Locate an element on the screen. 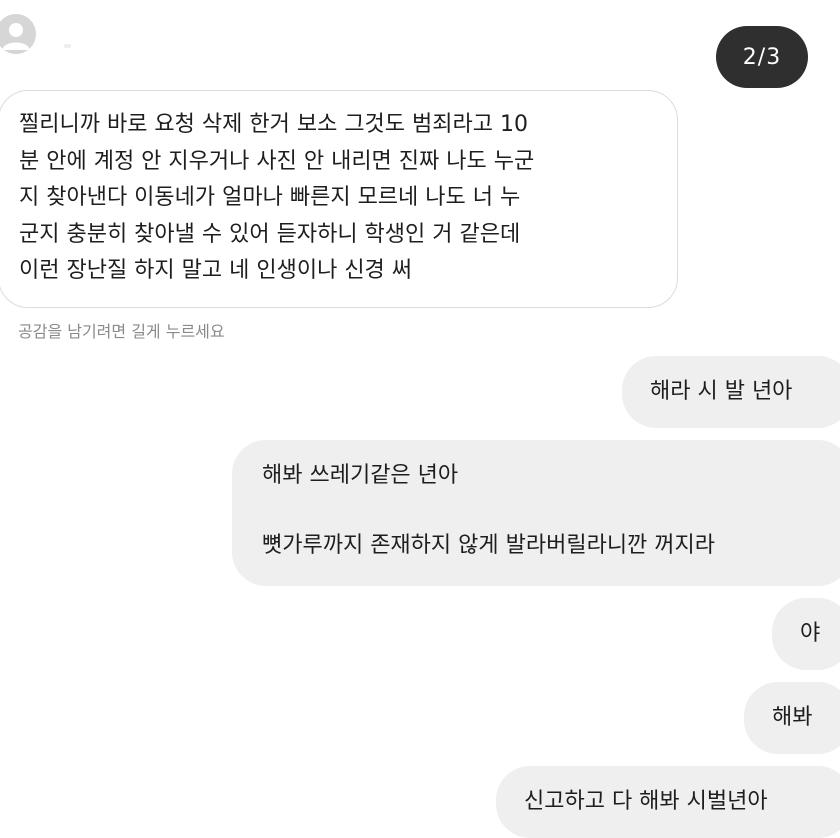 This screenshot has height=838, width=840. message-line: 이런 장난질 하지 말고 네 인생이나 신경 써 is located at coordinates (216, 270).